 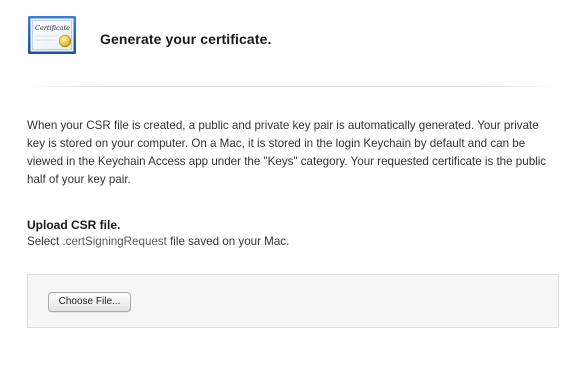 I want to click on certificate-icon-label: Certificate, so click(x=52, y=28).